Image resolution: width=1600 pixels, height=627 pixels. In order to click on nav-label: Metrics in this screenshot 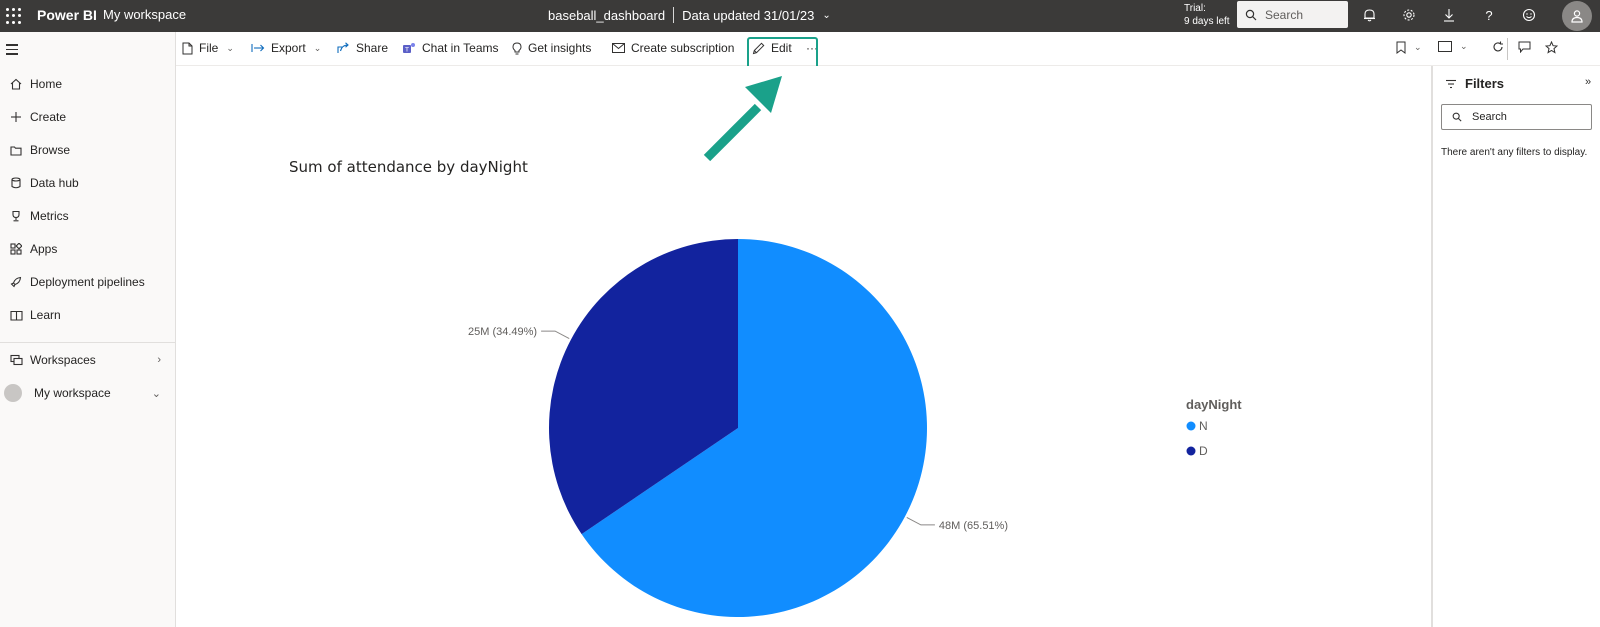, I will do `click(49, 216)`.